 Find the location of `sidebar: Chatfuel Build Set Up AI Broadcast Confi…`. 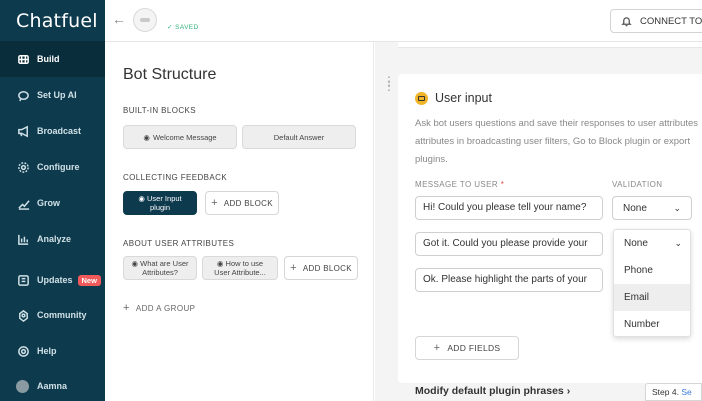

sidebar: Chatfuel Build Set Up AI Broadcast Confi… is located at coordinates (52, 200).